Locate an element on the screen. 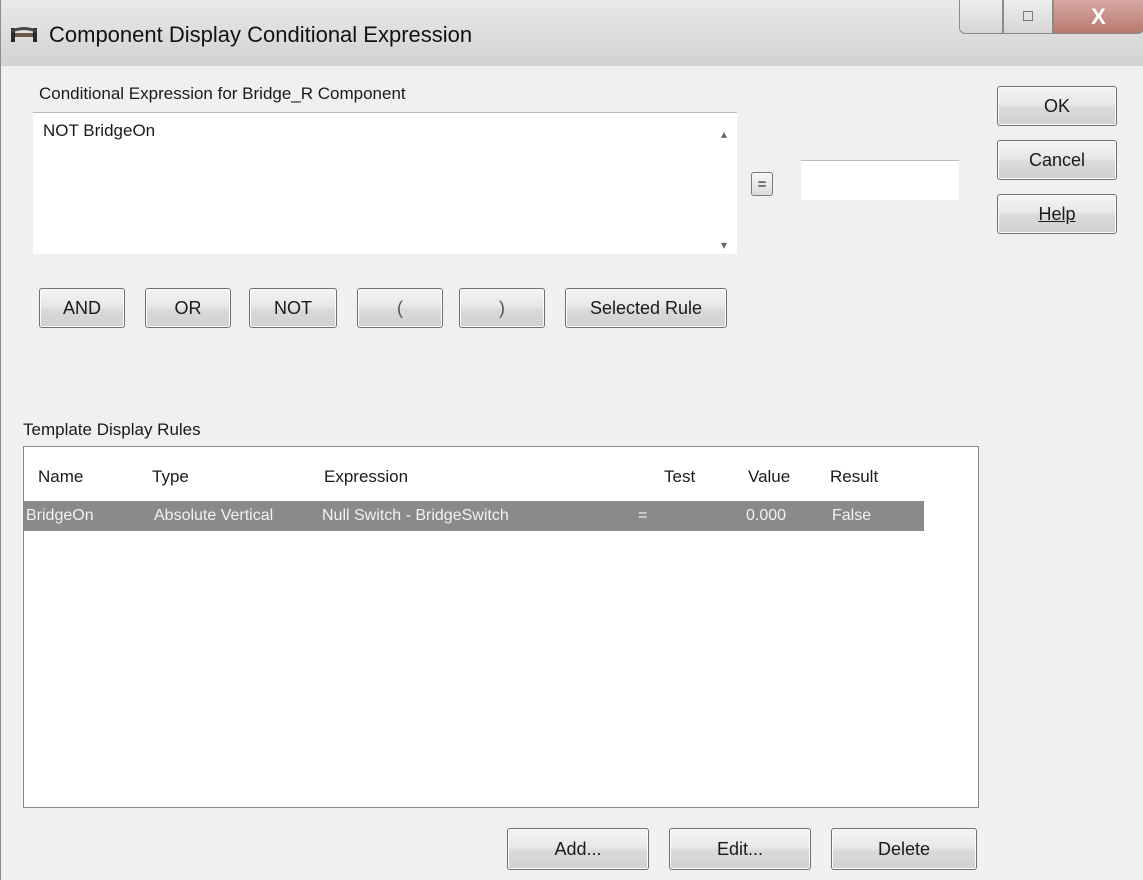  compare-value-field is located at coordinates (880, 180).